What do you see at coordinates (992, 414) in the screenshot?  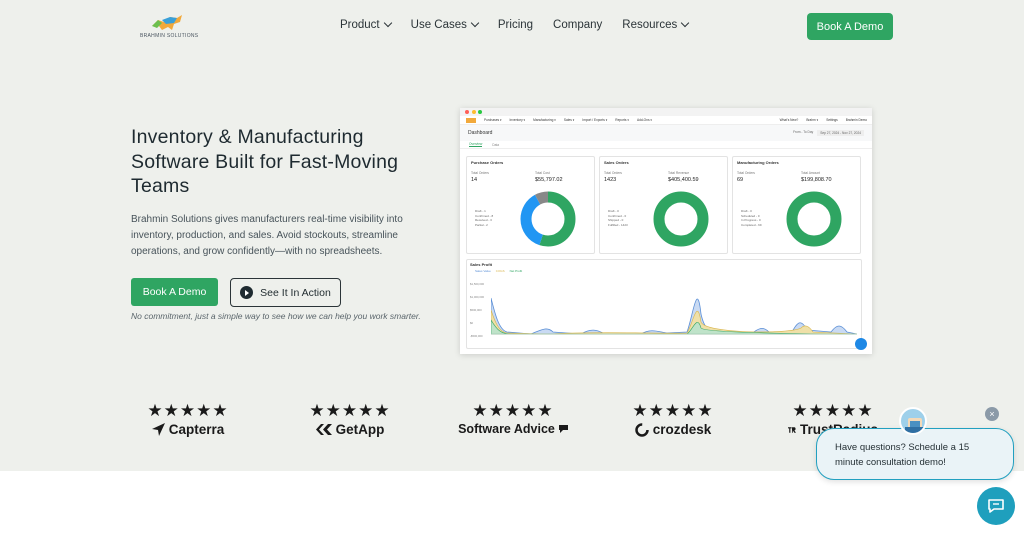 I see `chat-close-button: ×` at bounding box center [992, 414].